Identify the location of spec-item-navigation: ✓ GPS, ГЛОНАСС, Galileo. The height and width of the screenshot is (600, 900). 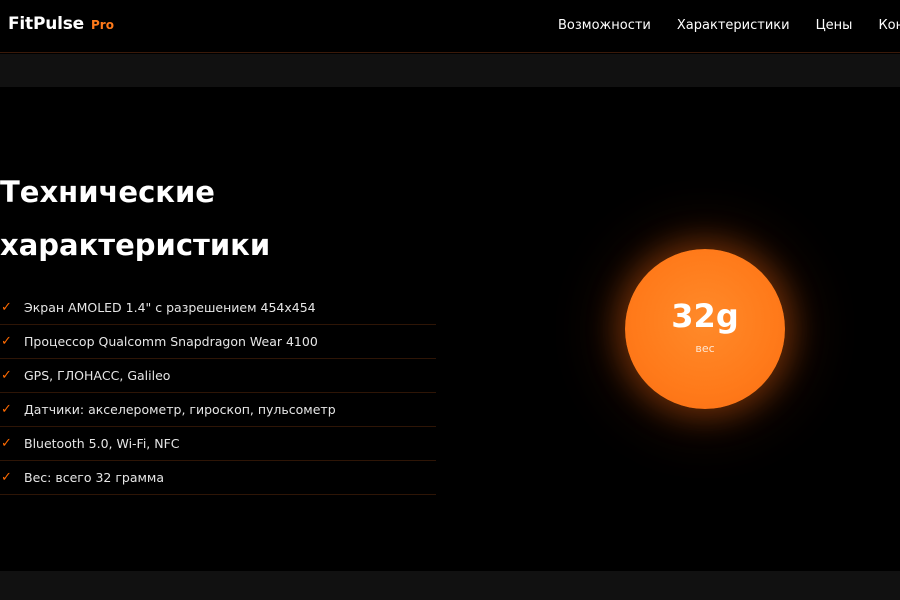
(218, 376).